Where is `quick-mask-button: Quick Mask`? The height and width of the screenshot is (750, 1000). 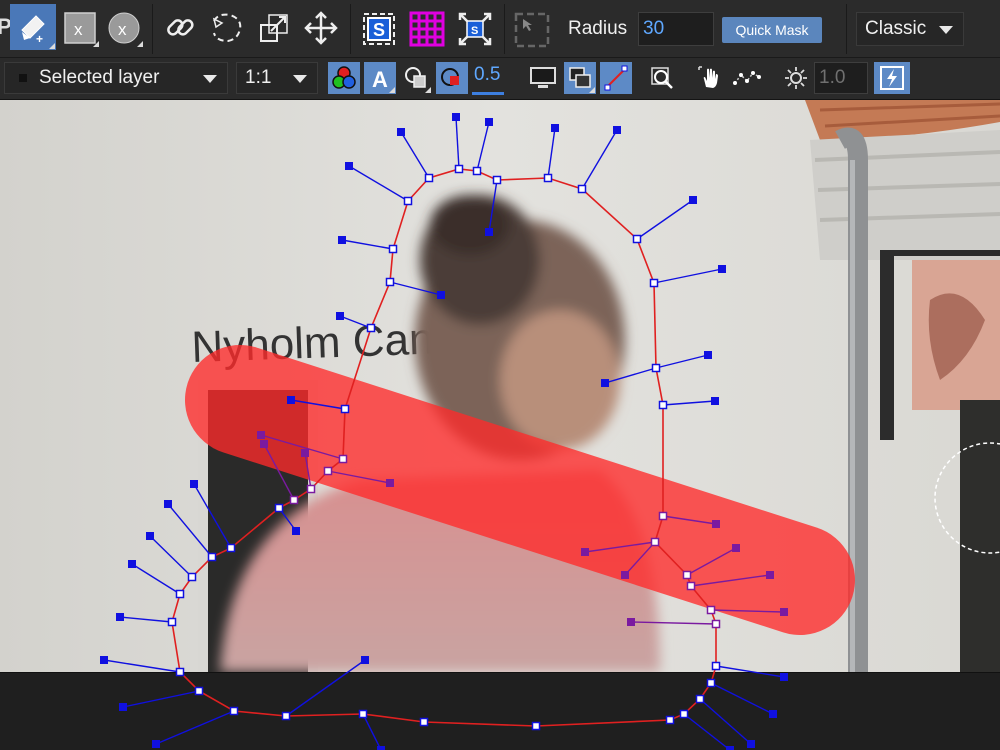 quick-mask-button: Quick Mask is located at coordinates (772, 30).